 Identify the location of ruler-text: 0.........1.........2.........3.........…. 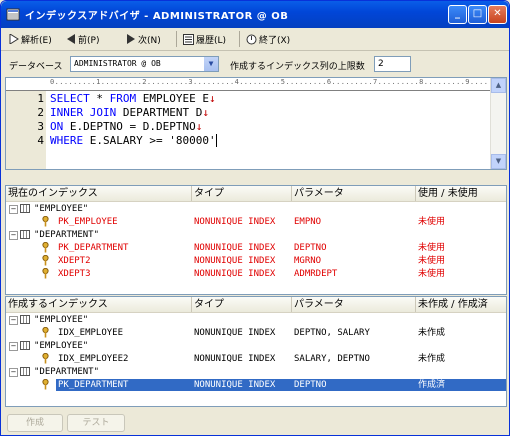
(271, 82).